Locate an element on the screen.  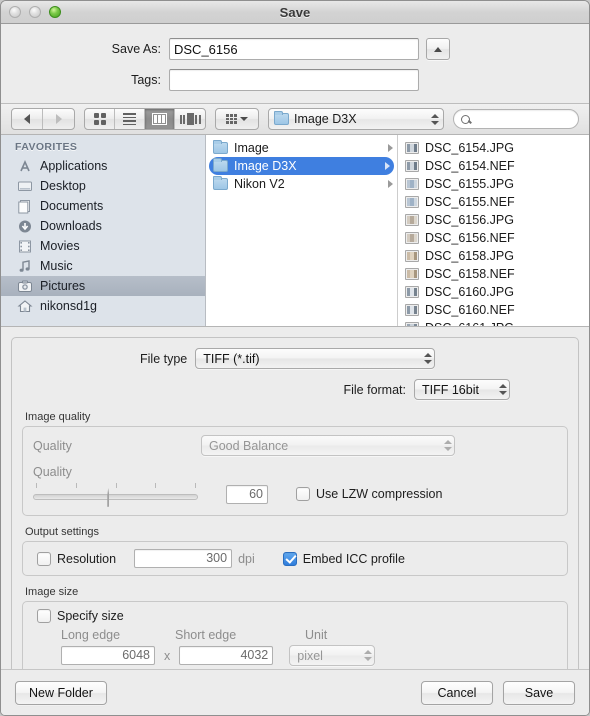
grid-icon is located at coordinates (99, 119).